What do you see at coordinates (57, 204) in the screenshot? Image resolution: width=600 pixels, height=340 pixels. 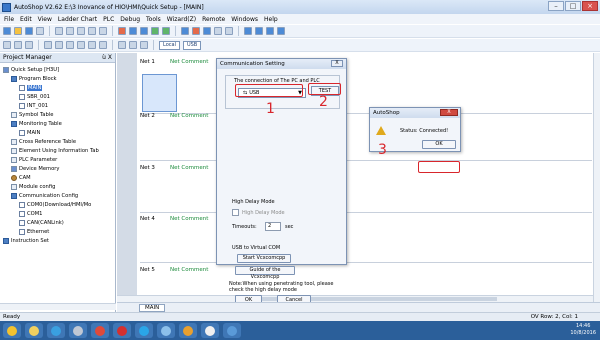 I see `tree-item: COM0(Download/HMI/Mo` at bounding box center [57, 204].